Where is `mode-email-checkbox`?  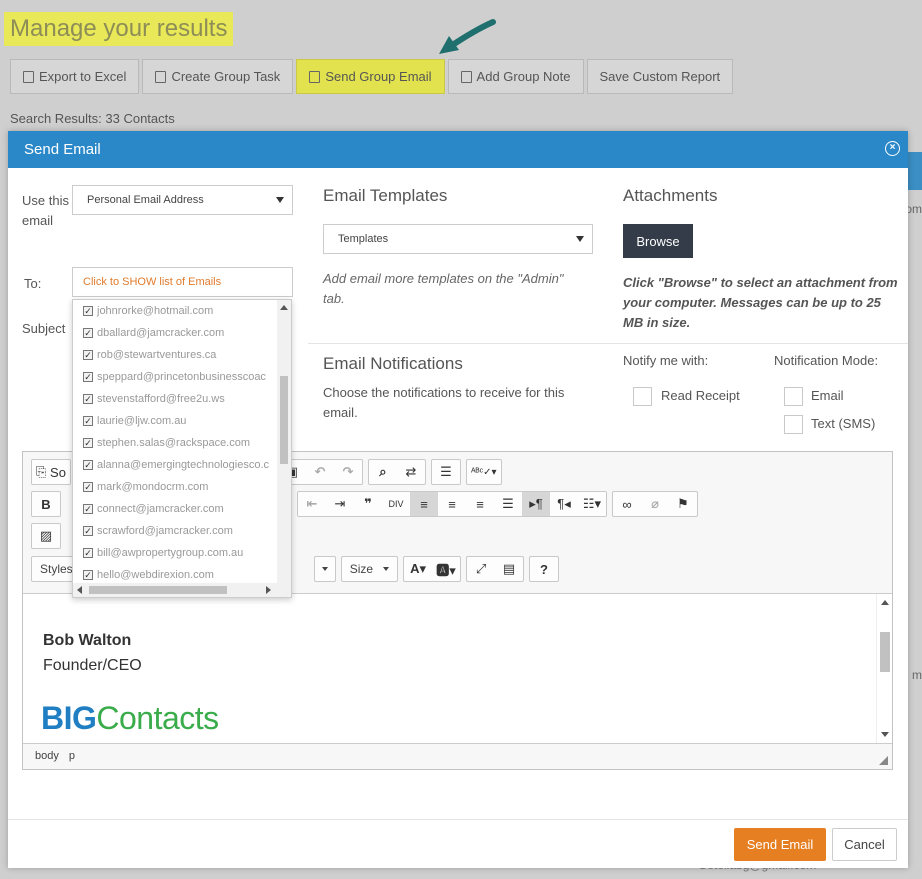
mode-email-checkbox is located at coordinates (793, 396).